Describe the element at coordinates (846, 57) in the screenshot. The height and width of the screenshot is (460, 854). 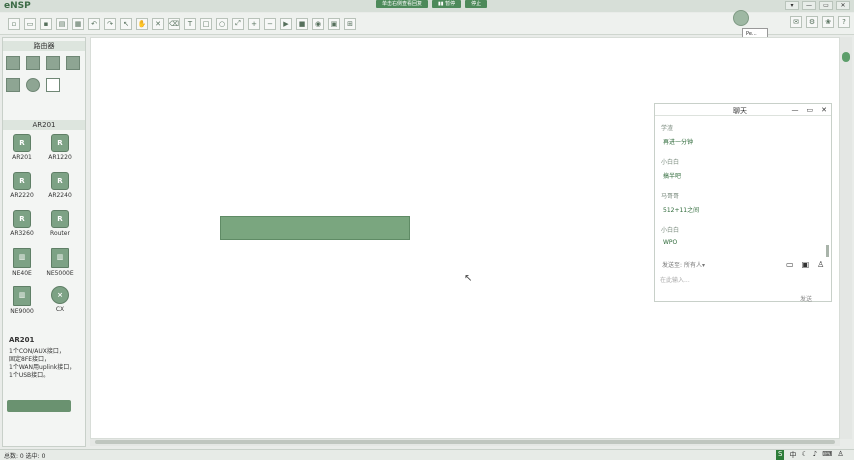
I see `vertical-scroll-thumb` at that location.